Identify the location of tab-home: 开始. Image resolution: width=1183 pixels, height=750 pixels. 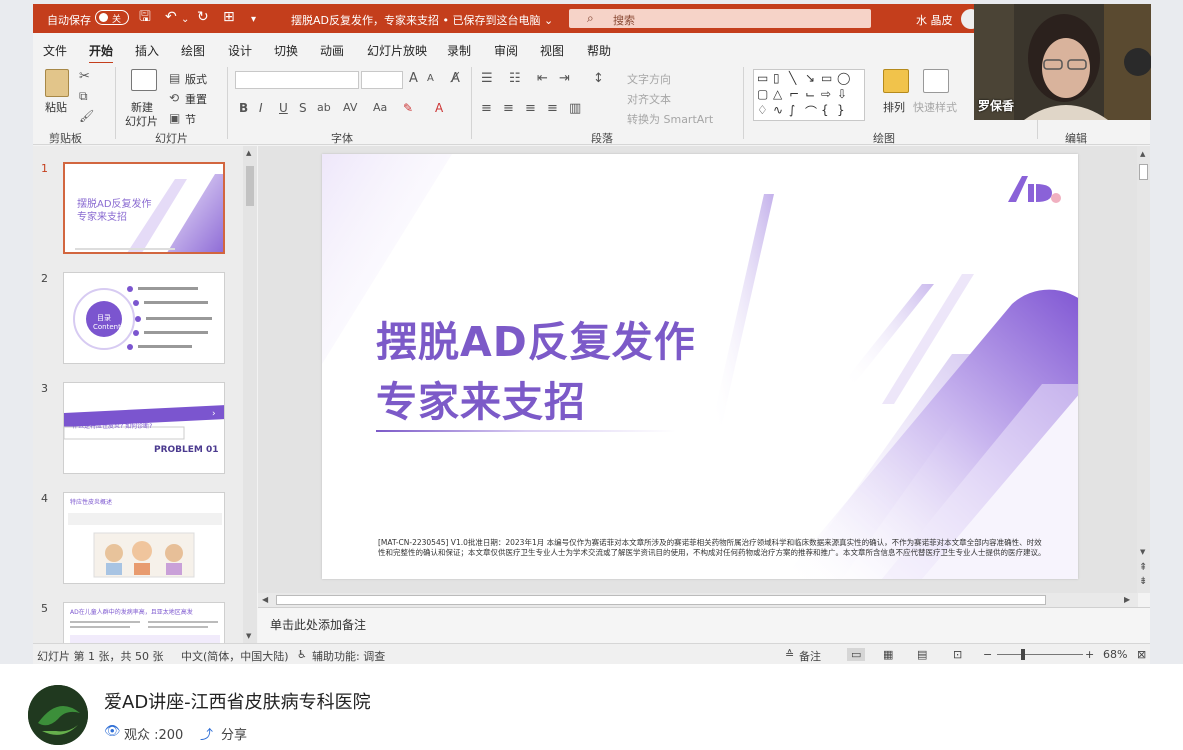
(101, 53).